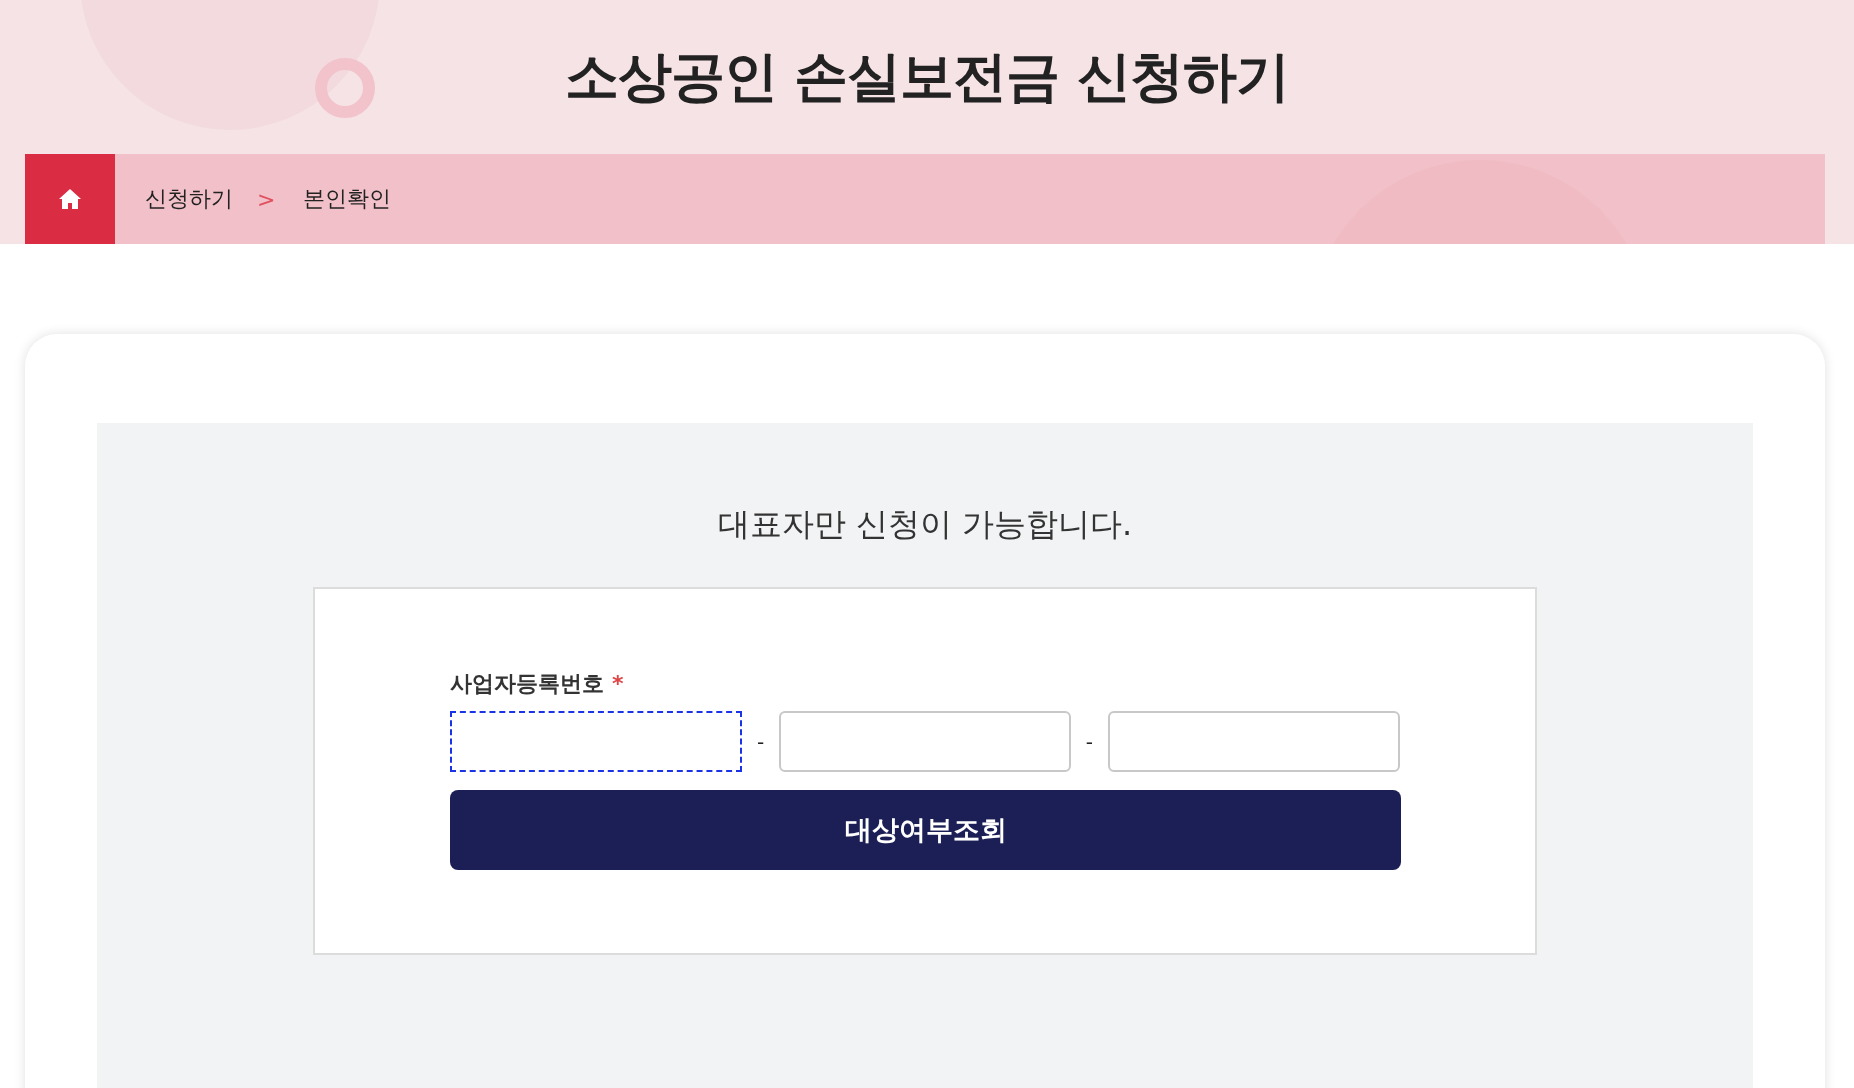 This screenshot has height=1088, width=1854. I want to click on input-field, so click(596, 741).